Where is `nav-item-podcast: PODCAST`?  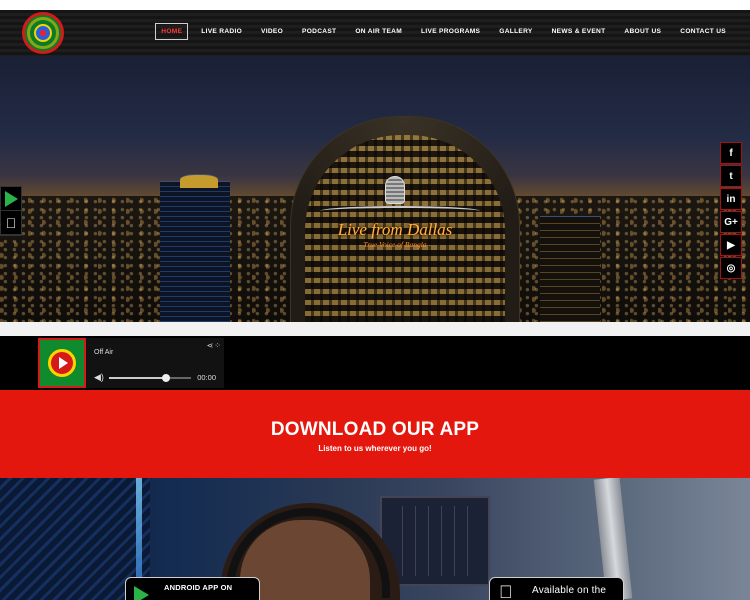 nav-item-podcast: PODCAST is located at coordinates (319, 31).